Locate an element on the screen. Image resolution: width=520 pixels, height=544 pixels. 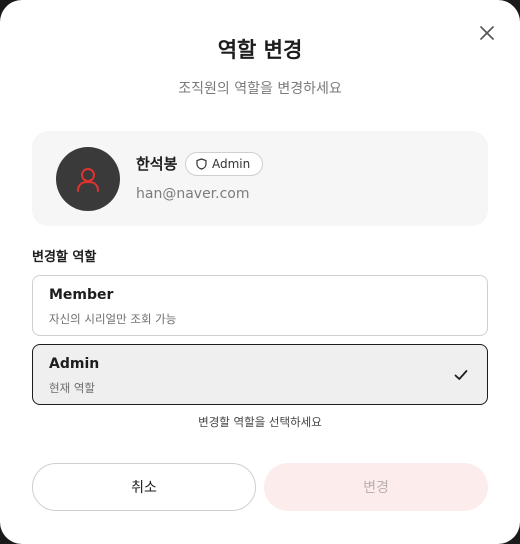
checkmark-icon is located at coordinates (461, 375).